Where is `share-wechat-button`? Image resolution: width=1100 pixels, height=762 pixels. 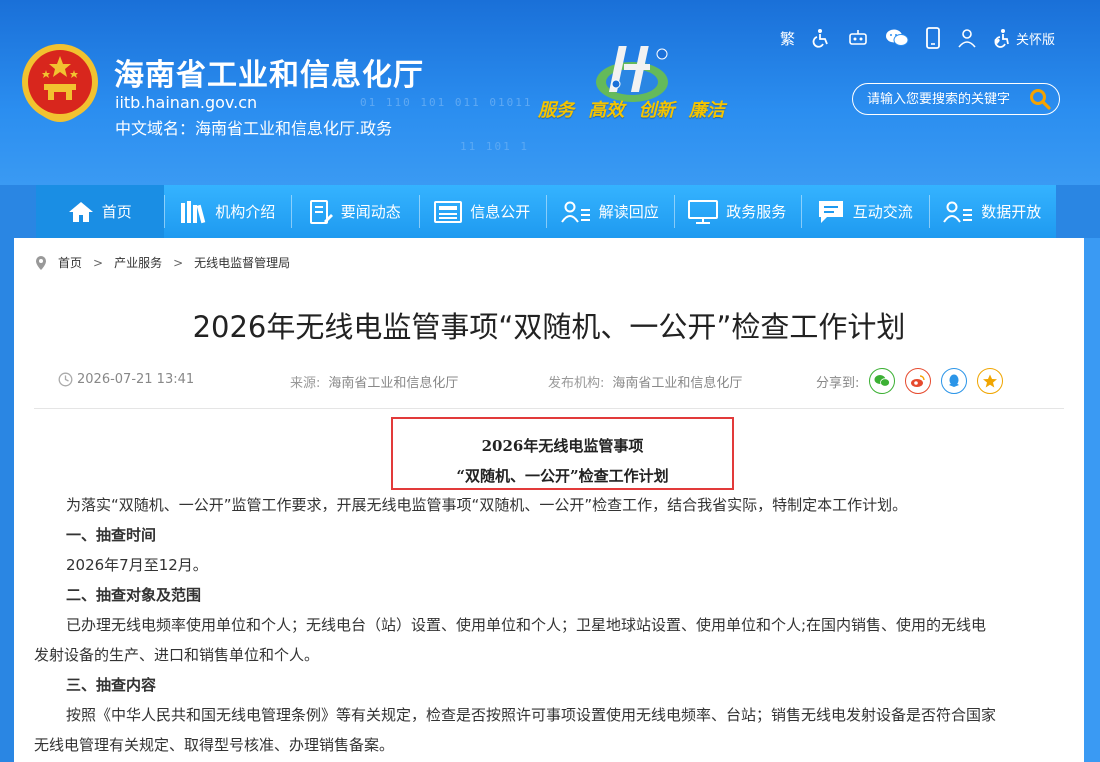 share-wechat-button is located at coordinates (882, 381).